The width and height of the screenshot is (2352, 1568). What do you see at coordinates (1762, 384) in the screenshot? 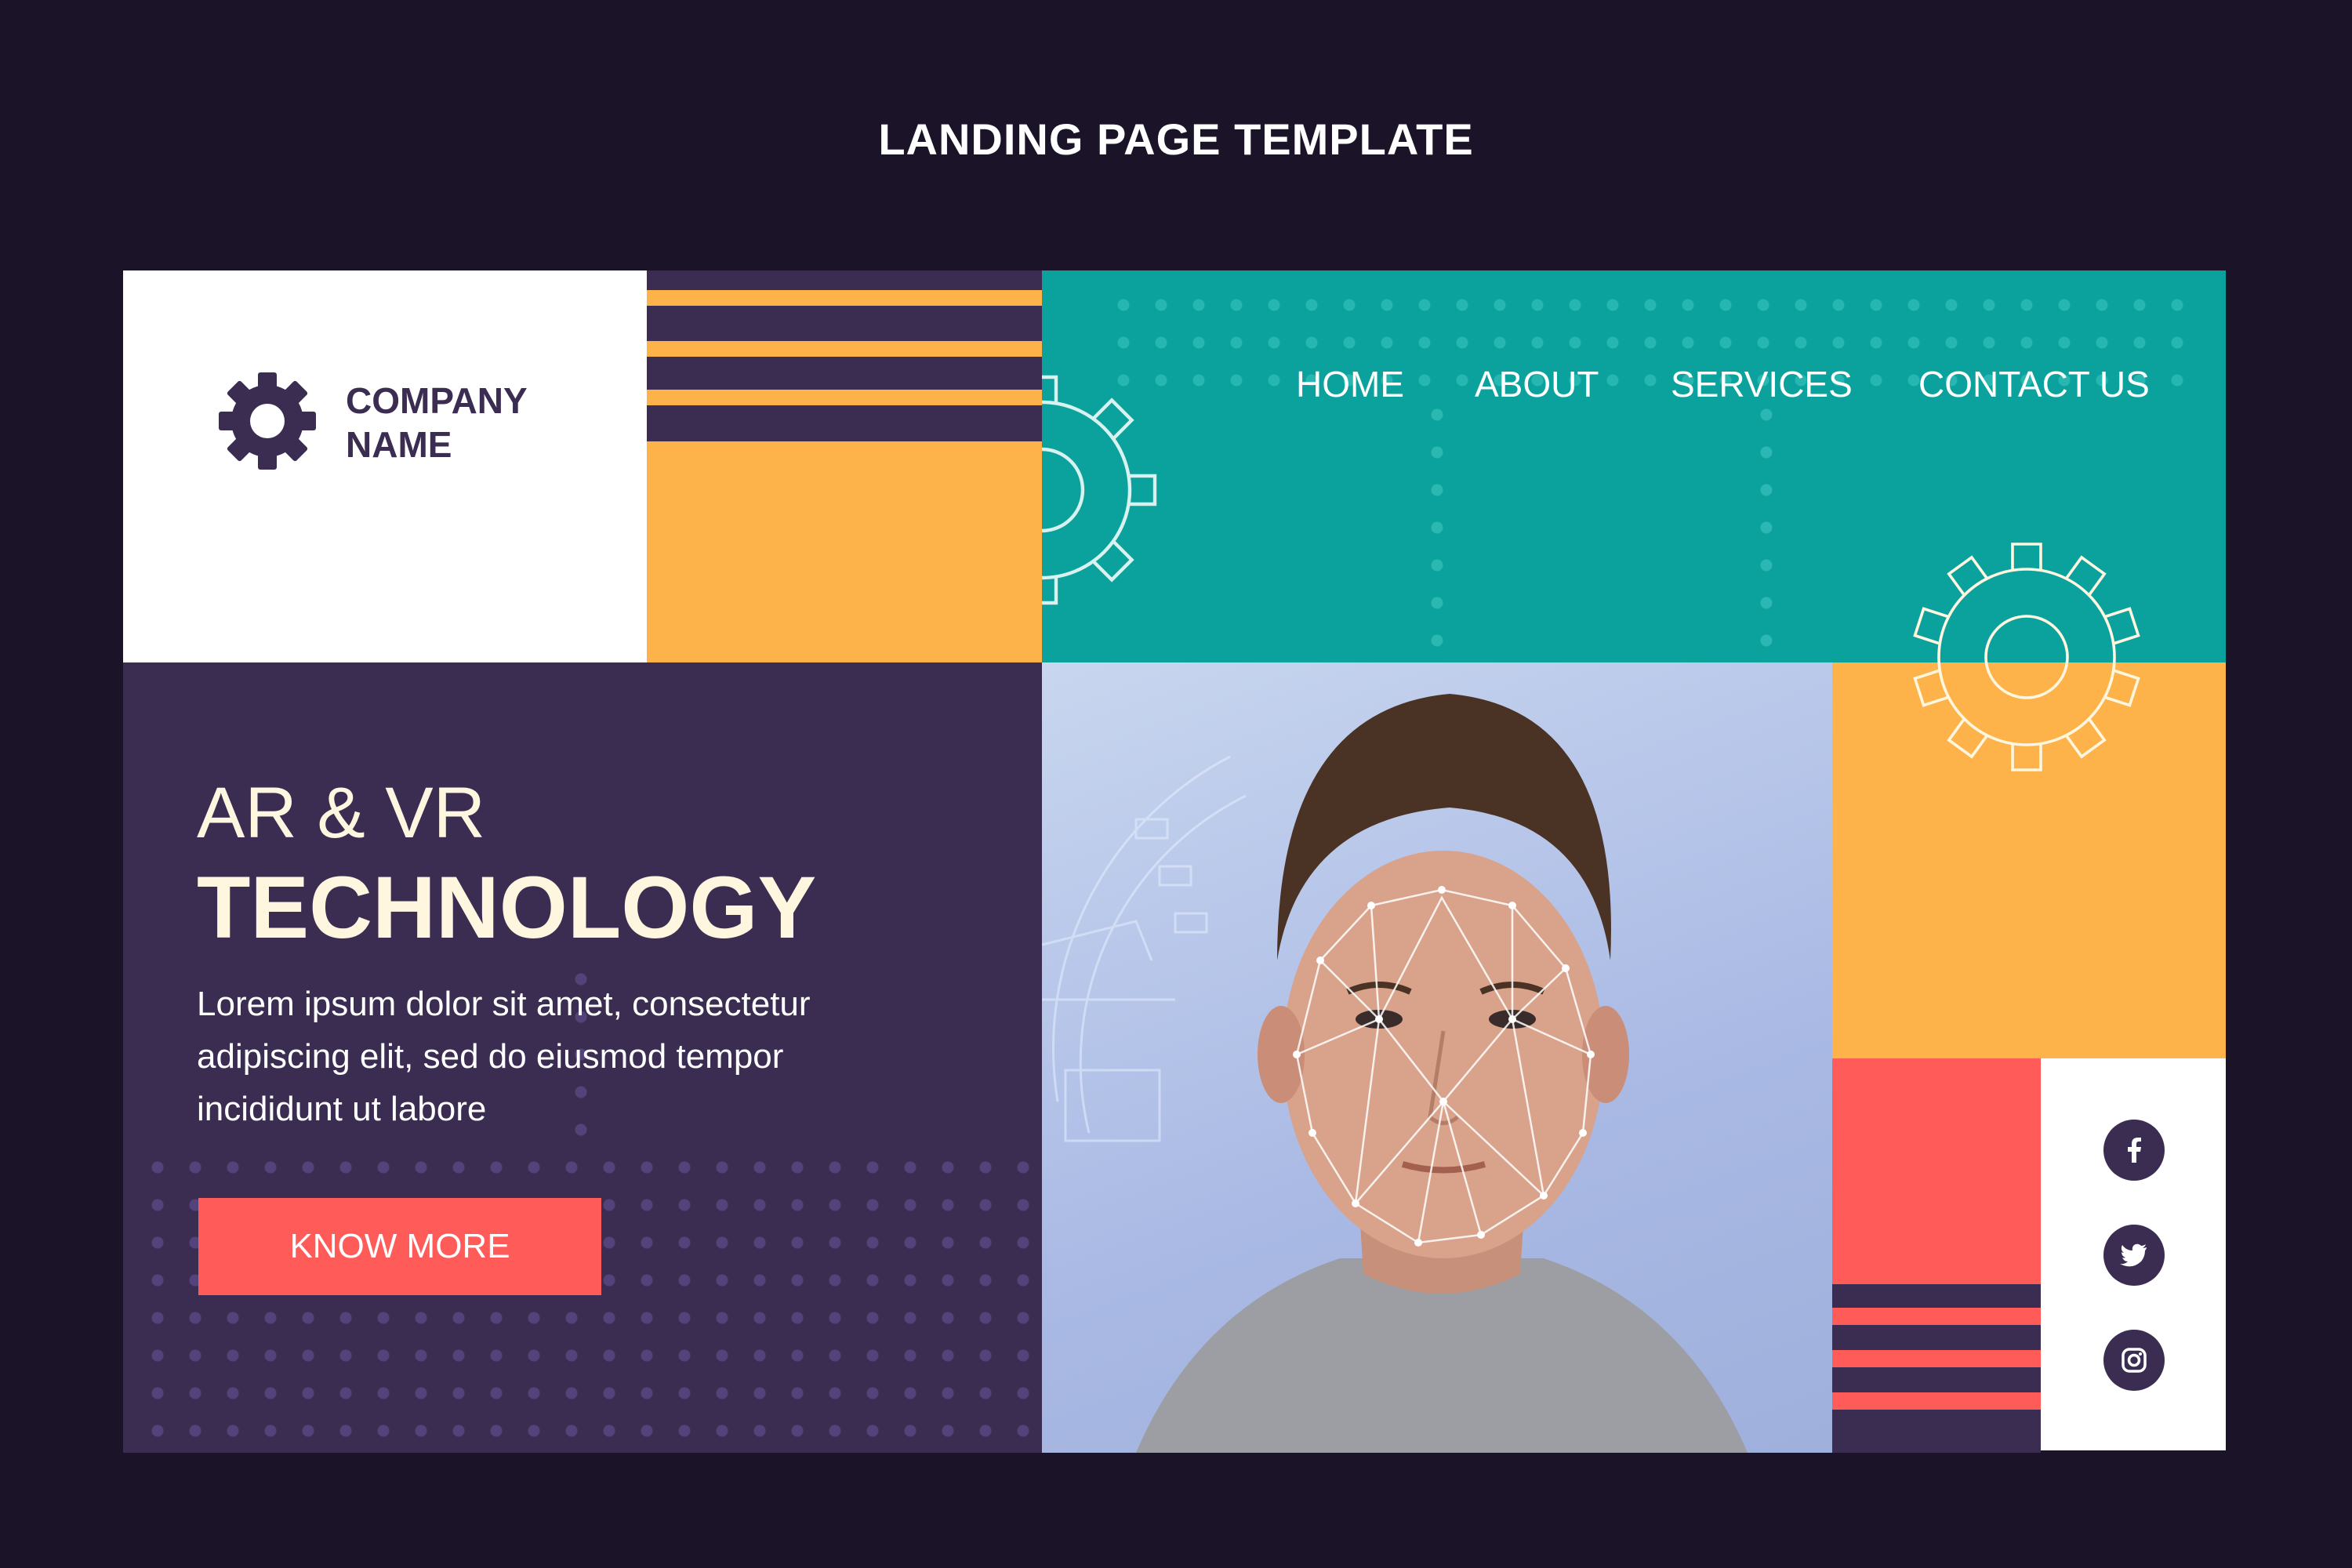
I see `nav-services: SERVICES` at bounding box center [1762, 384].